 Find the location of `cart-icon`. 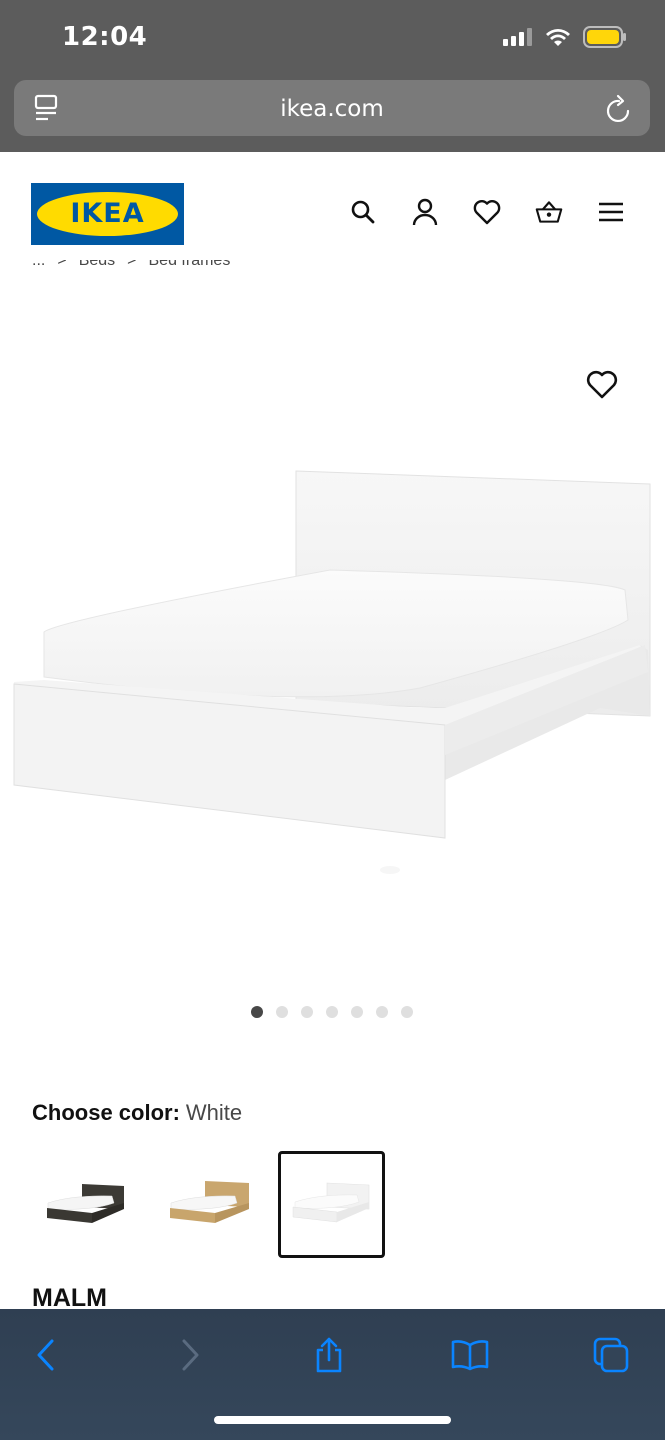

cart-icon is located at coordinates (549, 212).